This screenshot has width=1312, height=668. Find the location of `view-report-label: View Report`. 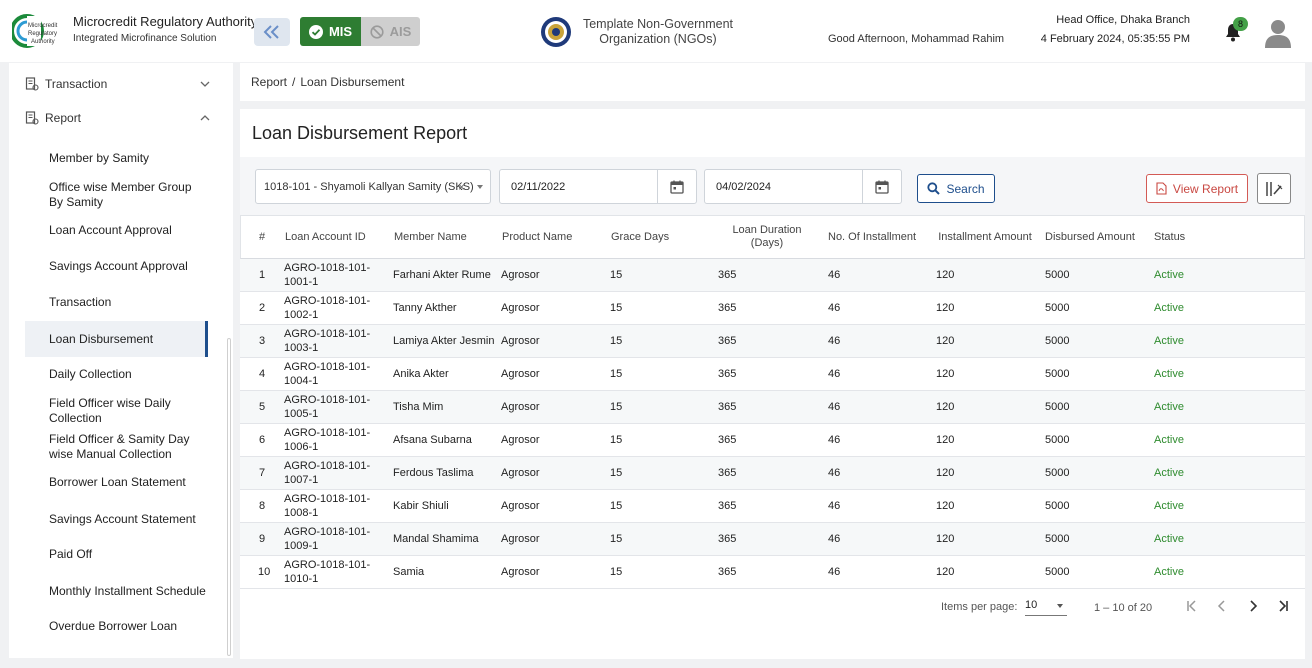

view-report-label: View Report is located at coordinates (1205, 188).